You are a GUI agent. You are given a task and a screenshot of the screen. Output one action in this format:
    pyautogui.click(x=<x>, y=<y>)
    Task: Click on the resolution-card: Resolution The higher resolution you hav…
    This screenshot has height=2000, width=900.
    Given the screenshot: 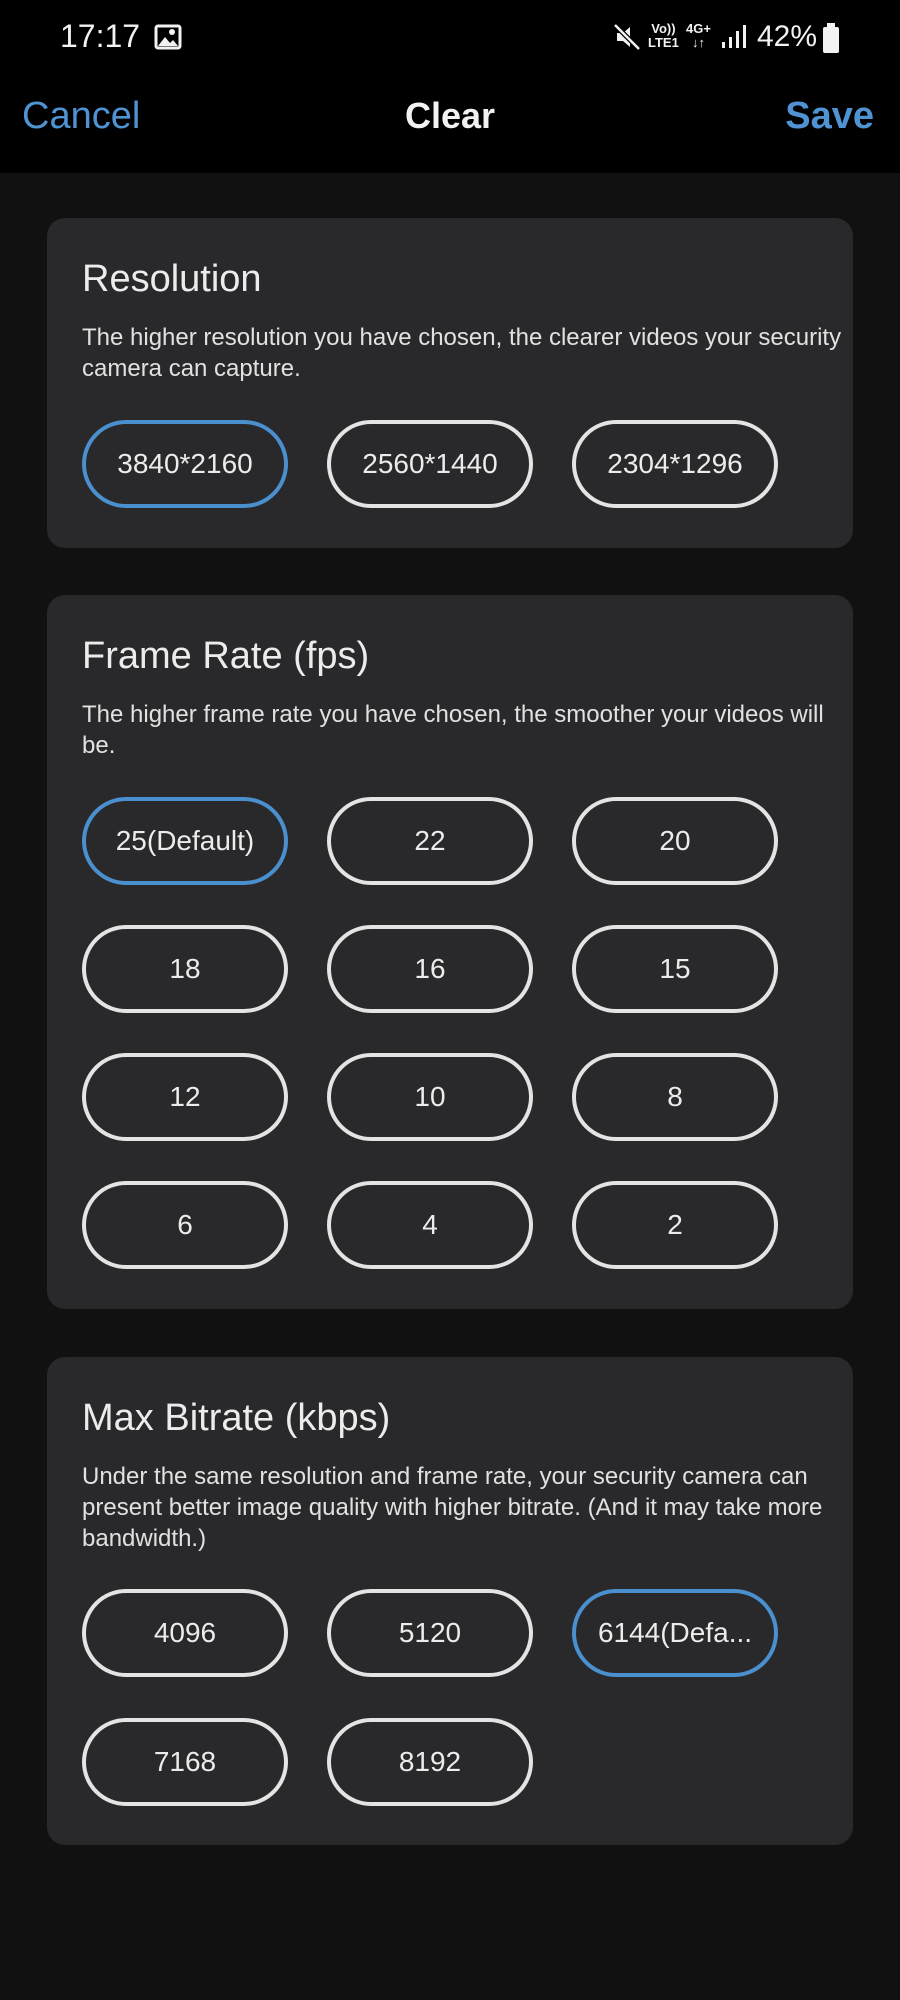 What is the action you would take?
    pyautogui.click(x=450, y=383)
    